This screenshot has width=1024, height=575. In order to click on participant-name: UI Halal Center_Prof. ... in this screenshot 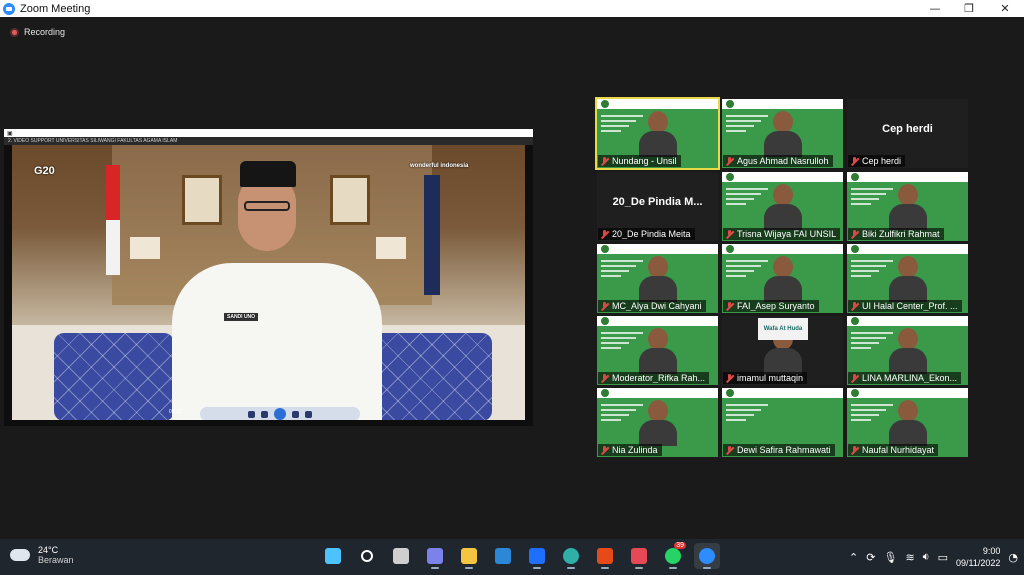, I will do `click(910, 306)`.